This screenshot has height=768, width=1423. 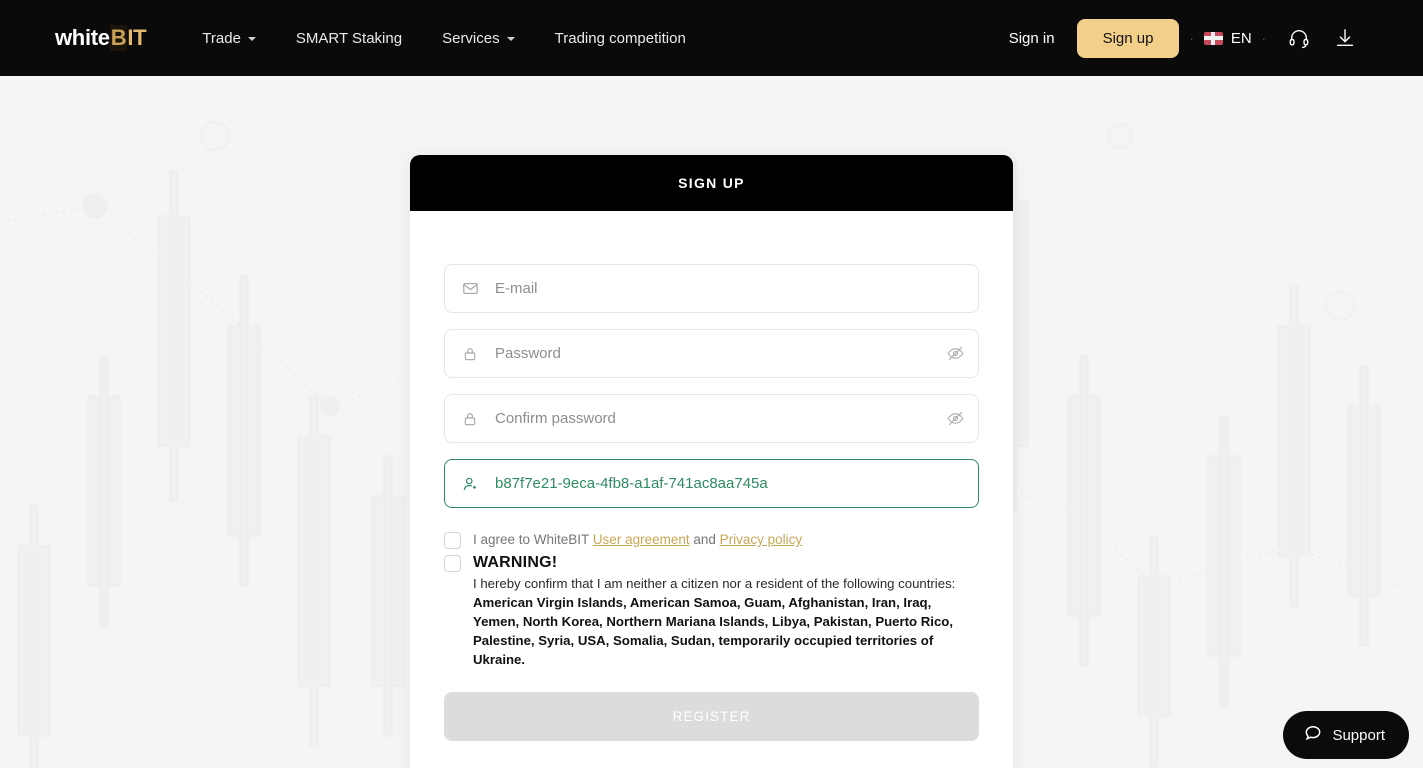 What do you see at coordinates (82, 37) in the screenshot?
I see `logo-text-white: white` at bounding box center [82, 37].